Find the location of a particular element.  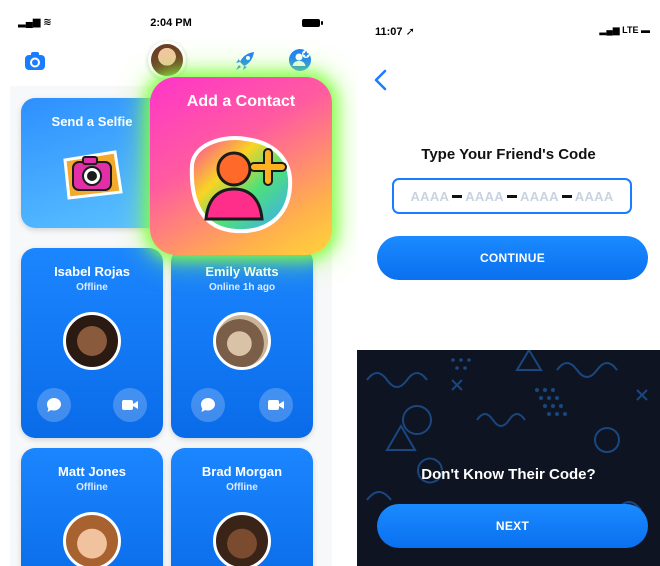

continue-button: CONTINUE is located at coordinates (512, 258).